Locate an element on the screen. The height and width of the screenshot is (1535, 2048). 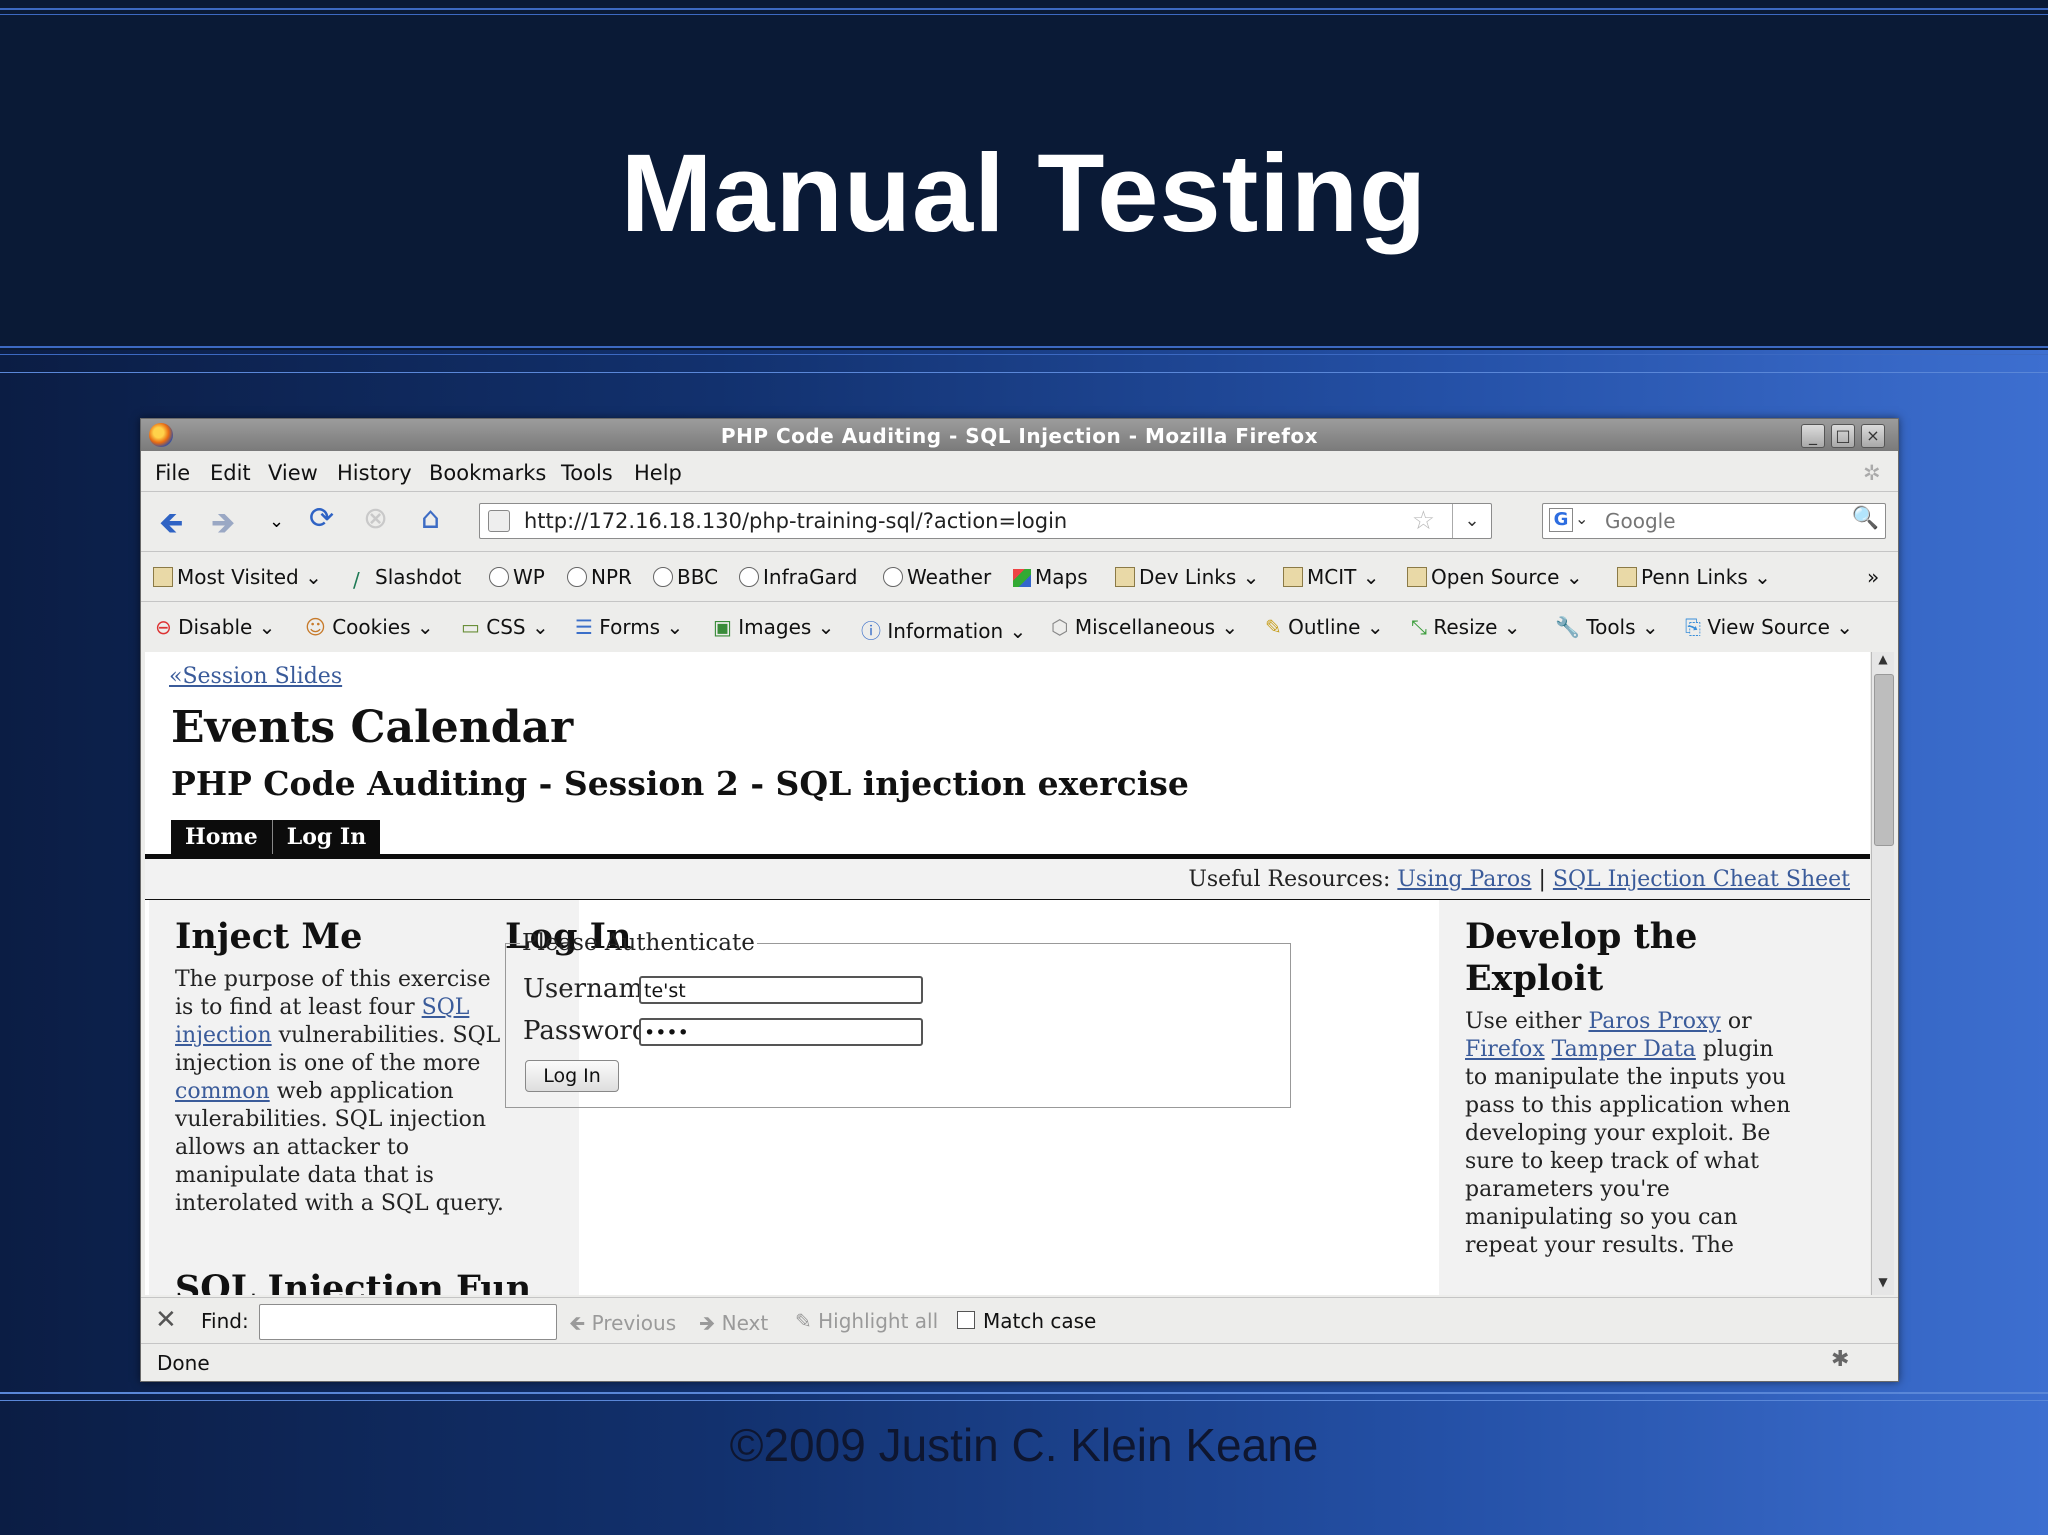
wd-images-menu: ▣ Images ⌄ is located at coordinates (773, 627).